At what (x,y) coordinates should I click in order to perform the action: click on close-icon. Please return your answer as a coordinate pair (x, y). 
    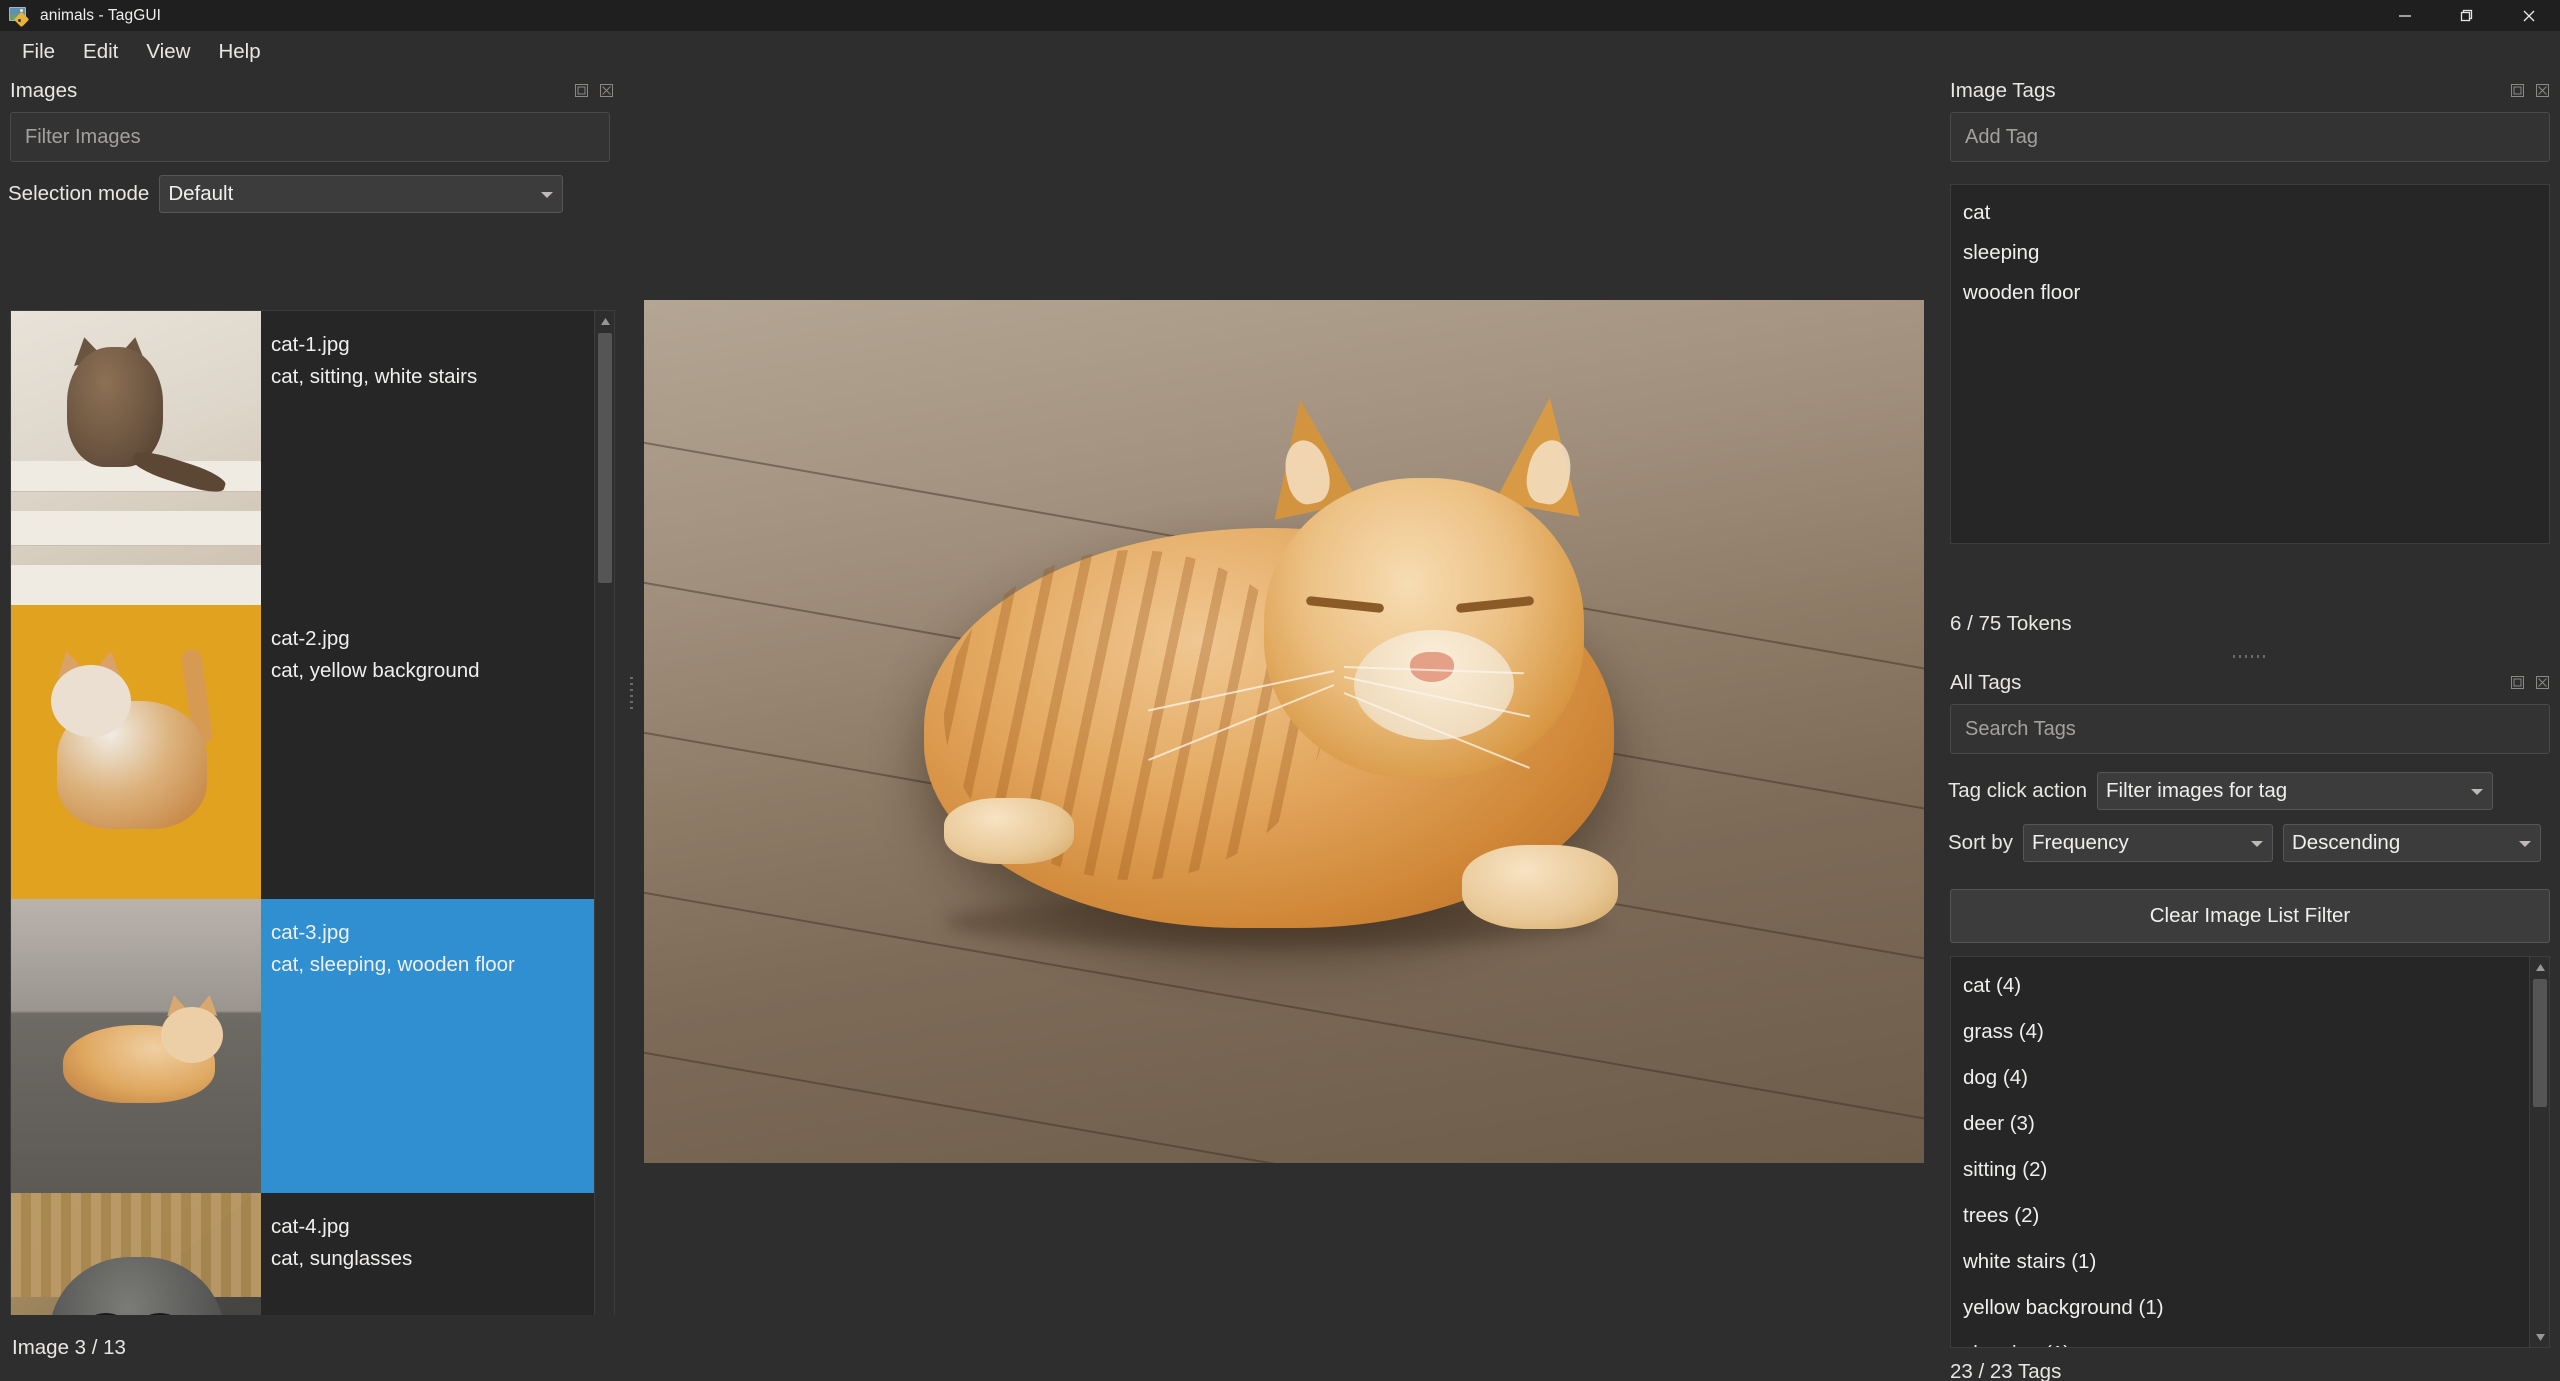
    Looking at the image, I should click on (2529, 15).